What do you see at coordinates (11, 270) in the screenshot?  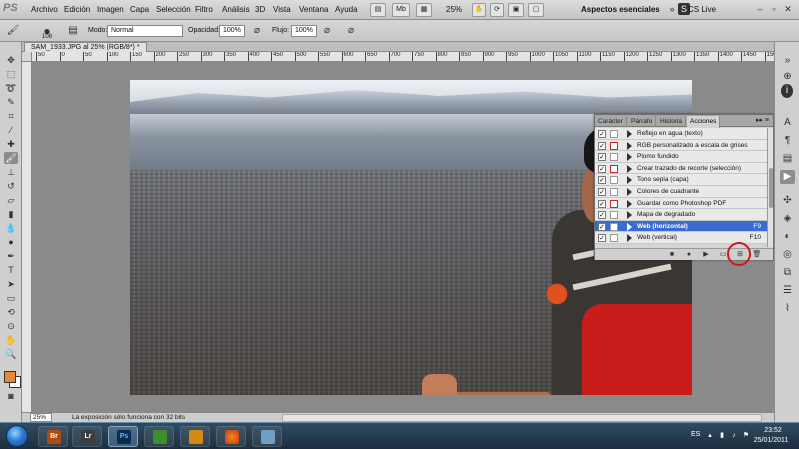 I see `type-tool-icon: T` at bounding box center [11, 270].